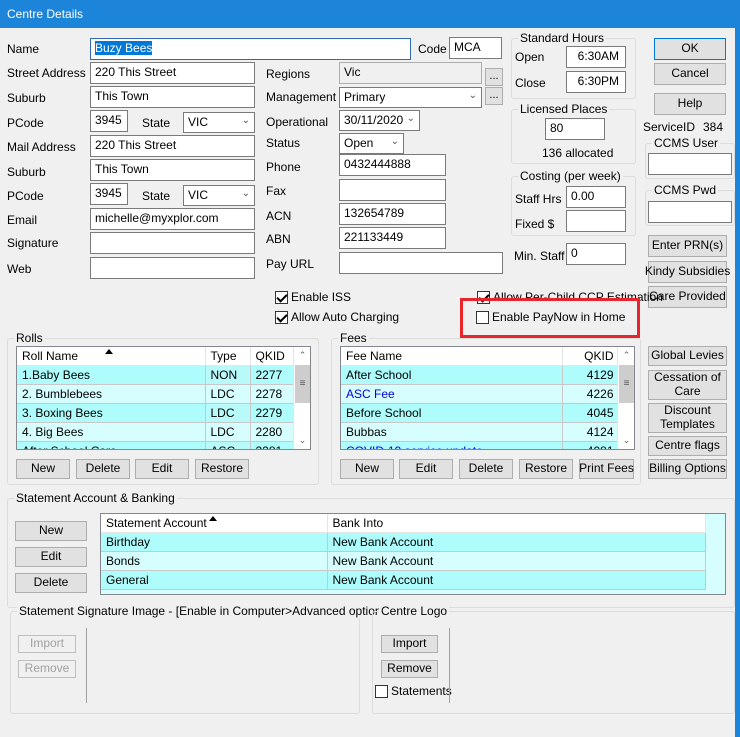 This screenshot has width=740, height=737. Describe the element at coordinates (690, 164) in the screenshot. I see `ccms-user-input` at that location.